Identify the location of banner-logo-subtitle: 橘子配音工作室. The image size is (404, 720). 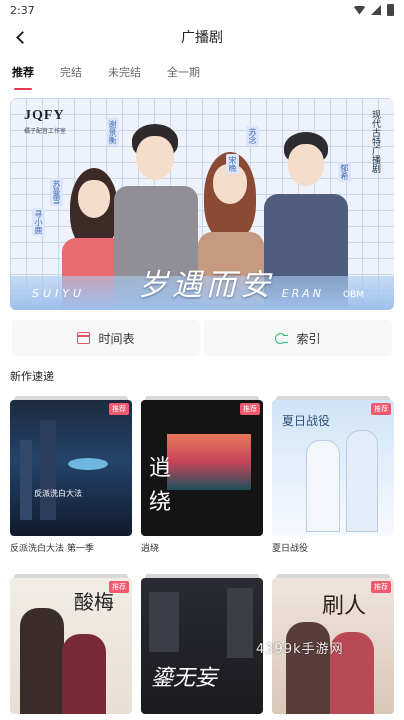
(45, 131).